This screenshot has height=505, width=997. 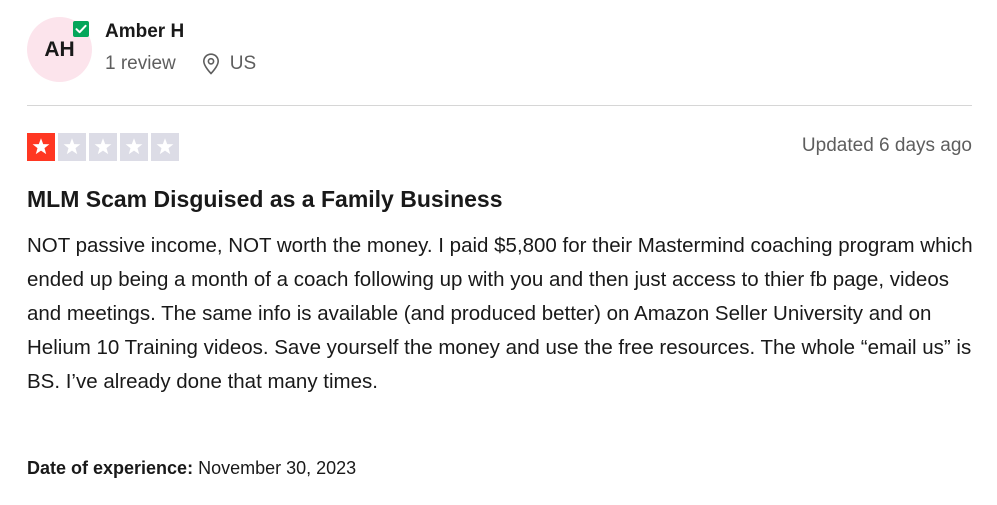 I want to click on avatar-initials: AH, so click(x=59, y=49).